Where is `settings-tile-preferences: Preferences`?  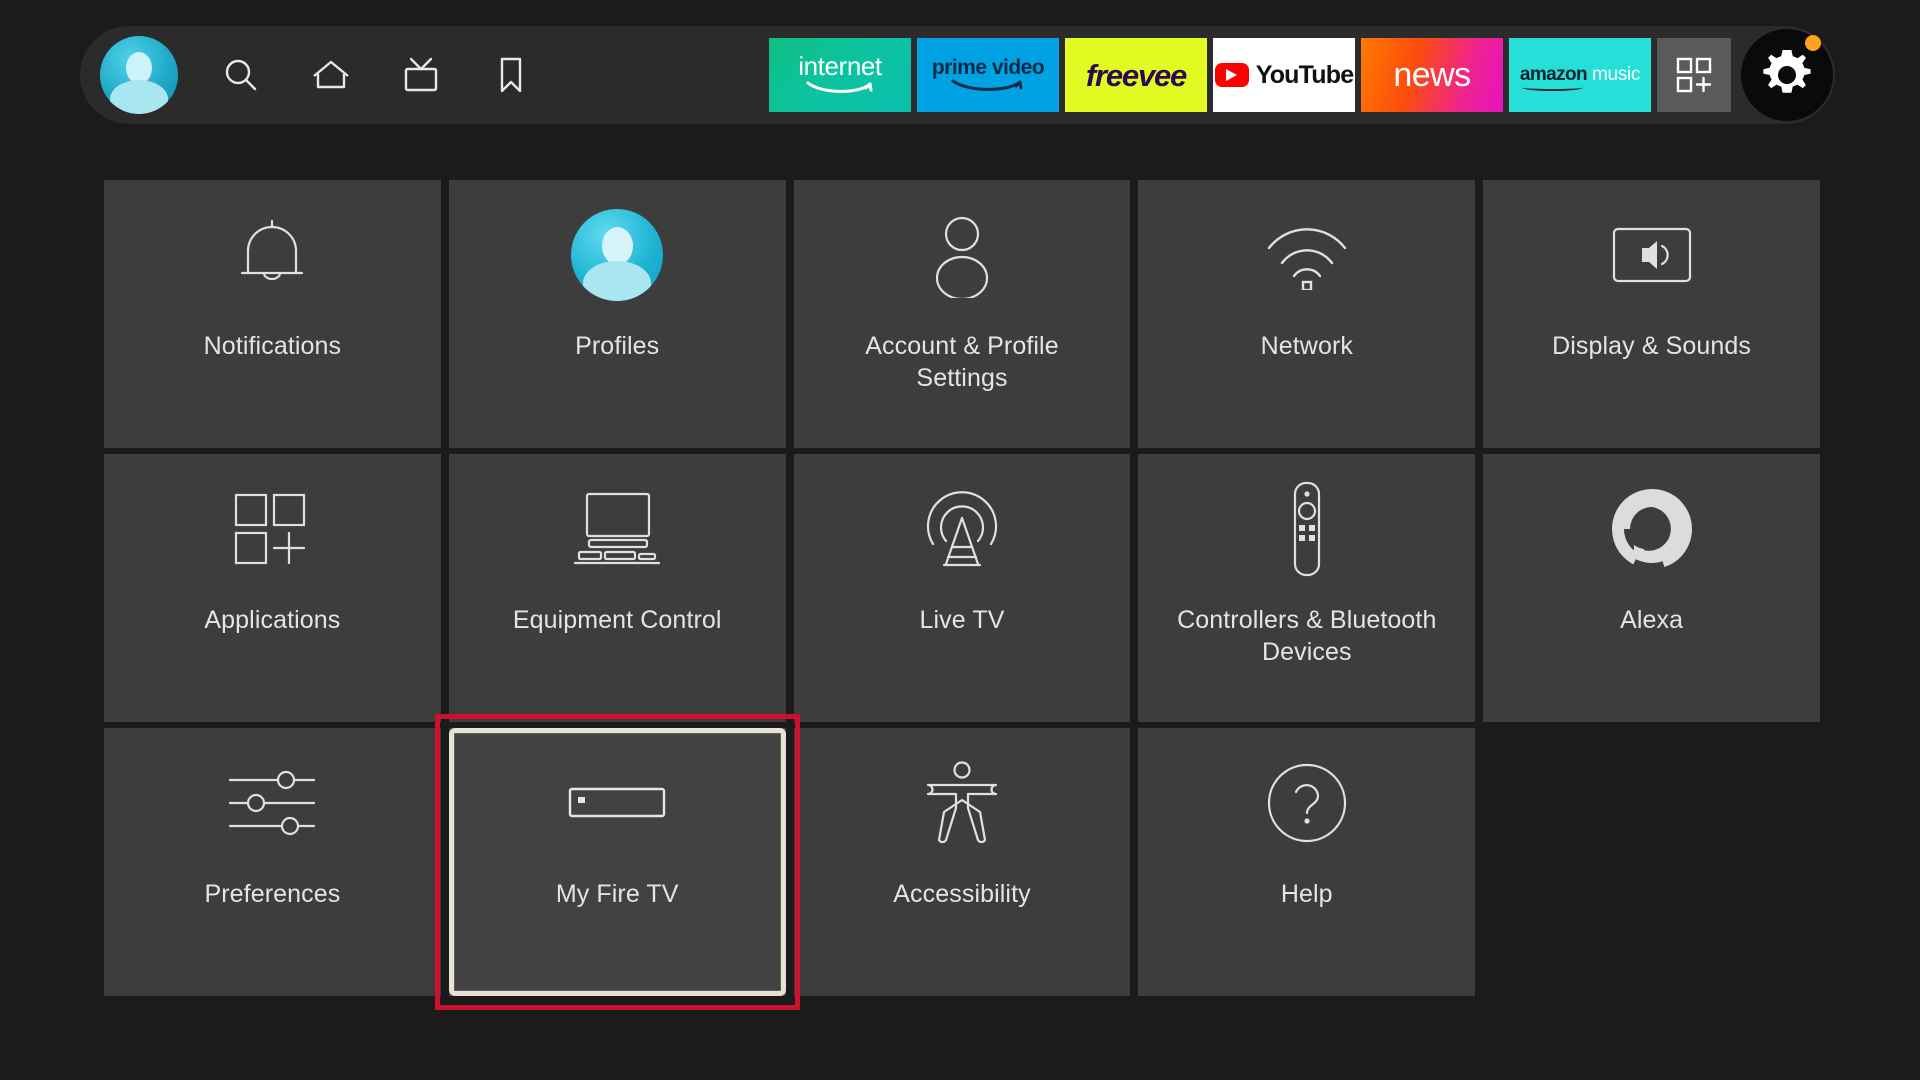 settings-tile-preferences: Preferences is located at coordinates (272, 862).